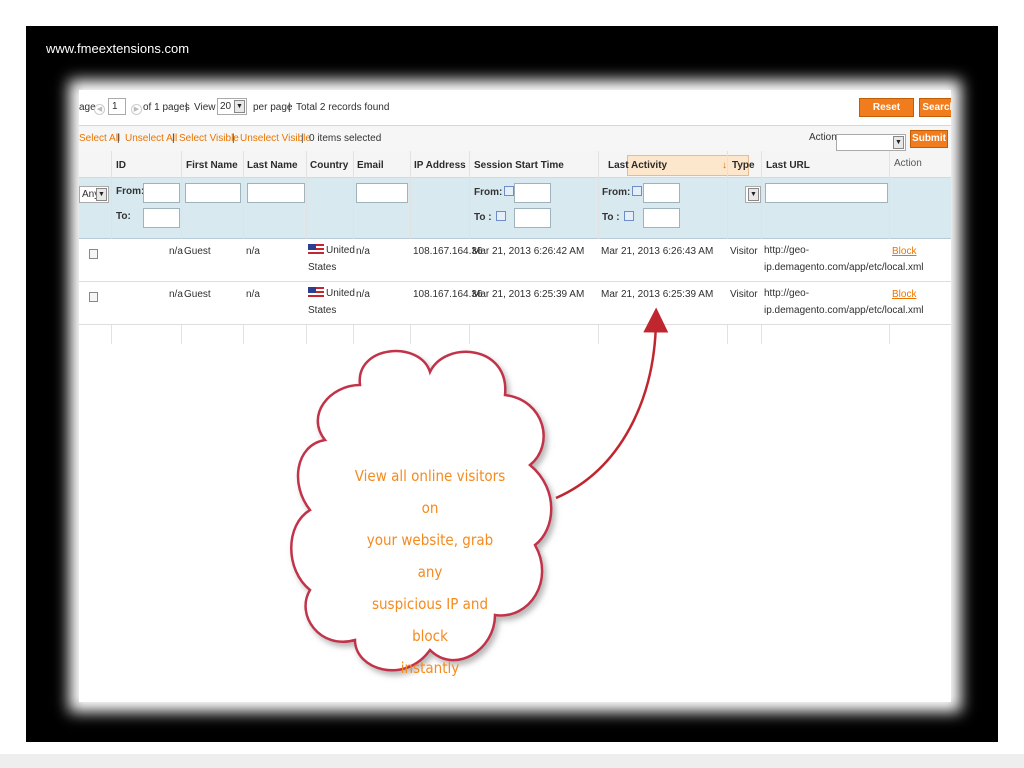 This screenshot has height=768, width=1024. I want to click on callout-line: suspicious IP and block, so click(430, 620).